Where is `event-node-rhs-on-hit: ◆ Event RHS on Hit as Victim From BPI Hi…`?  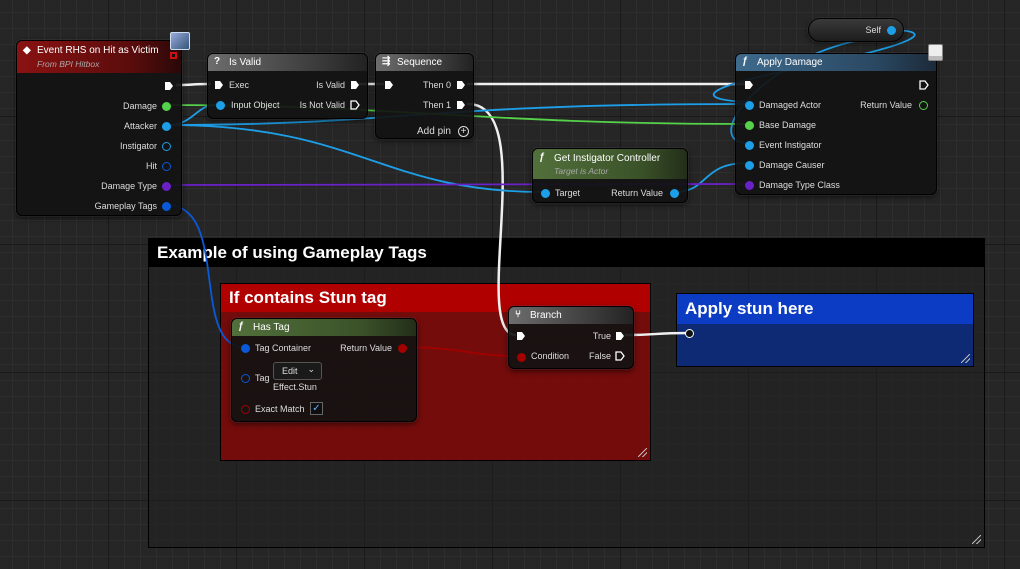
event-node-rhs-on-hit: ◆ Event RHS on Hit as Victim From BPI Hi… is located at coordinates (99, 128).